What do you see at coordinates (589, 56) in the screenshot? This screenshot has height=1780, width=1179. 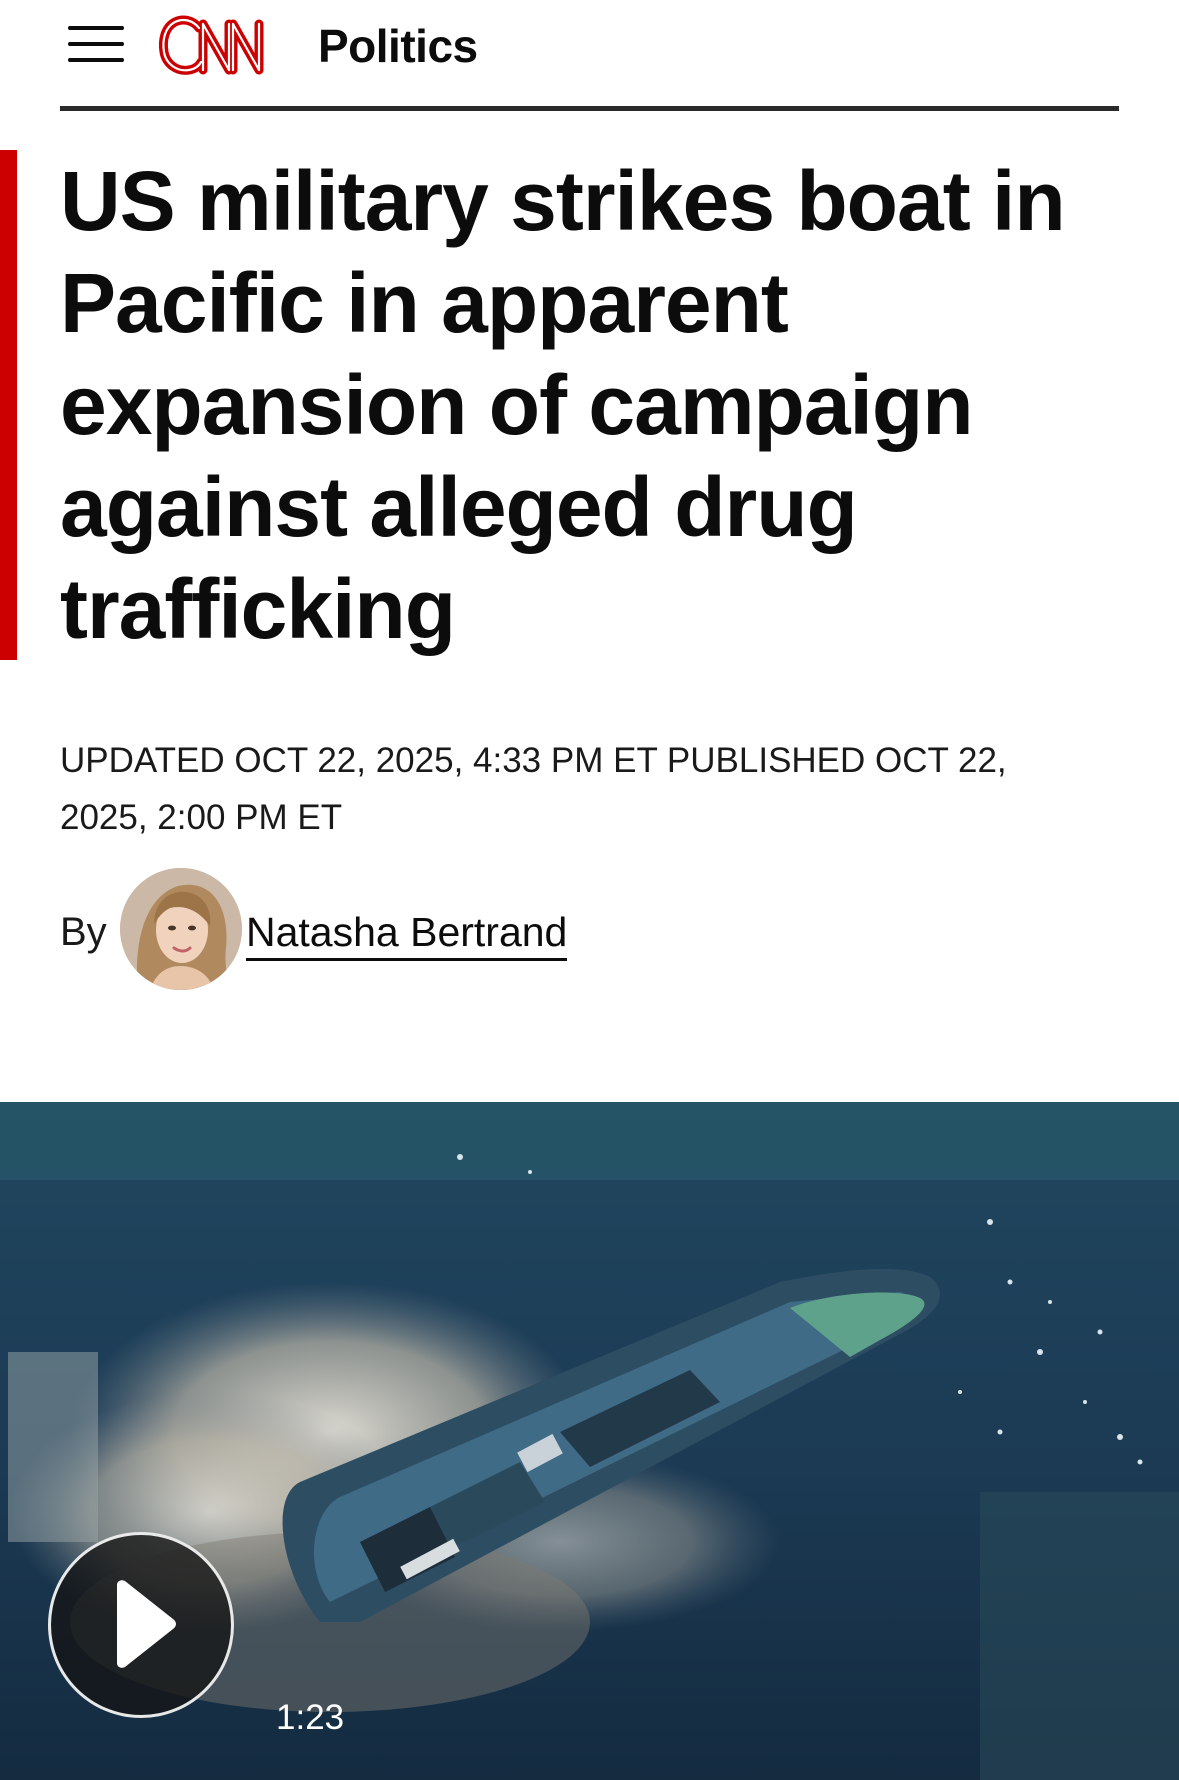 I see `site-header: Politics` at bounding box center [589, 56].